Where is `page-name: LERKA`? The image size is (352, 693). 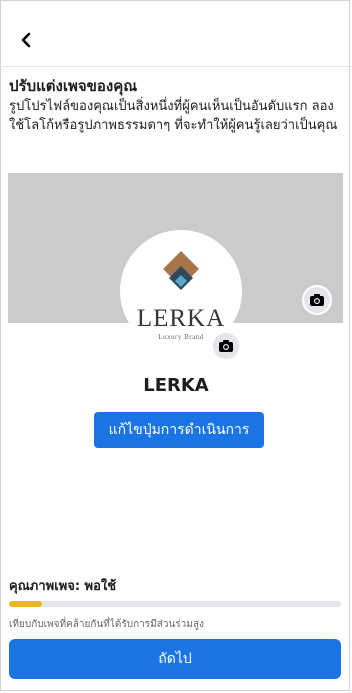
page-name: LERKA is located at coordinates (176, 385).